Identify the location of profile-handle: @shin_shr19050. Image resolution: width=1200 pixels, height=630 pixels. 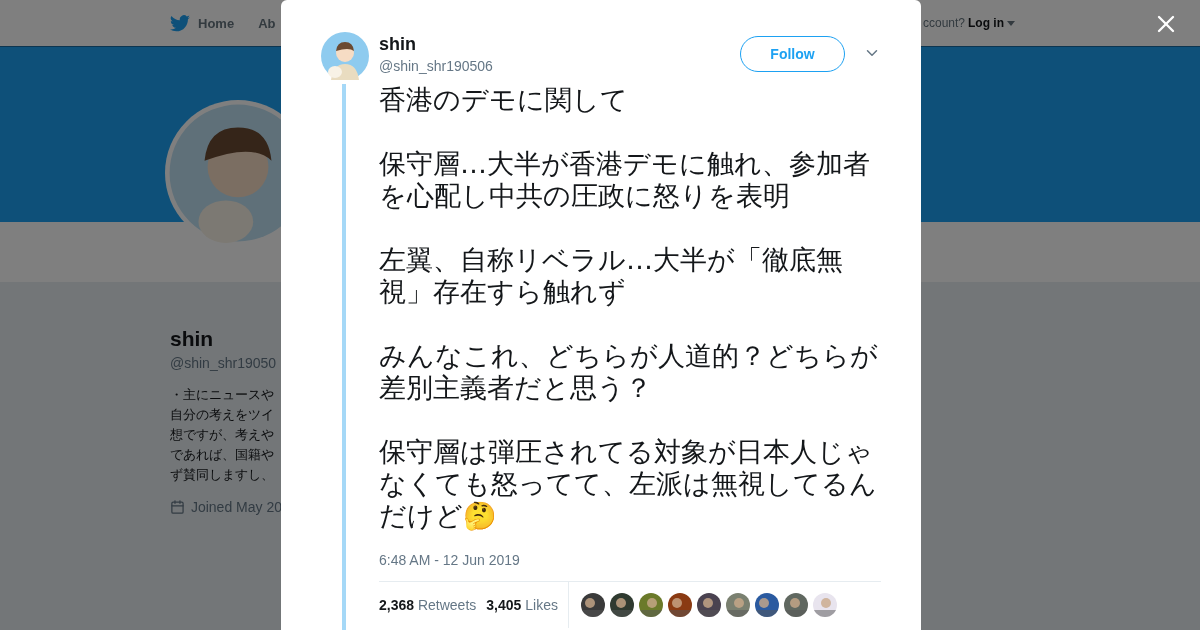
(224, 363).